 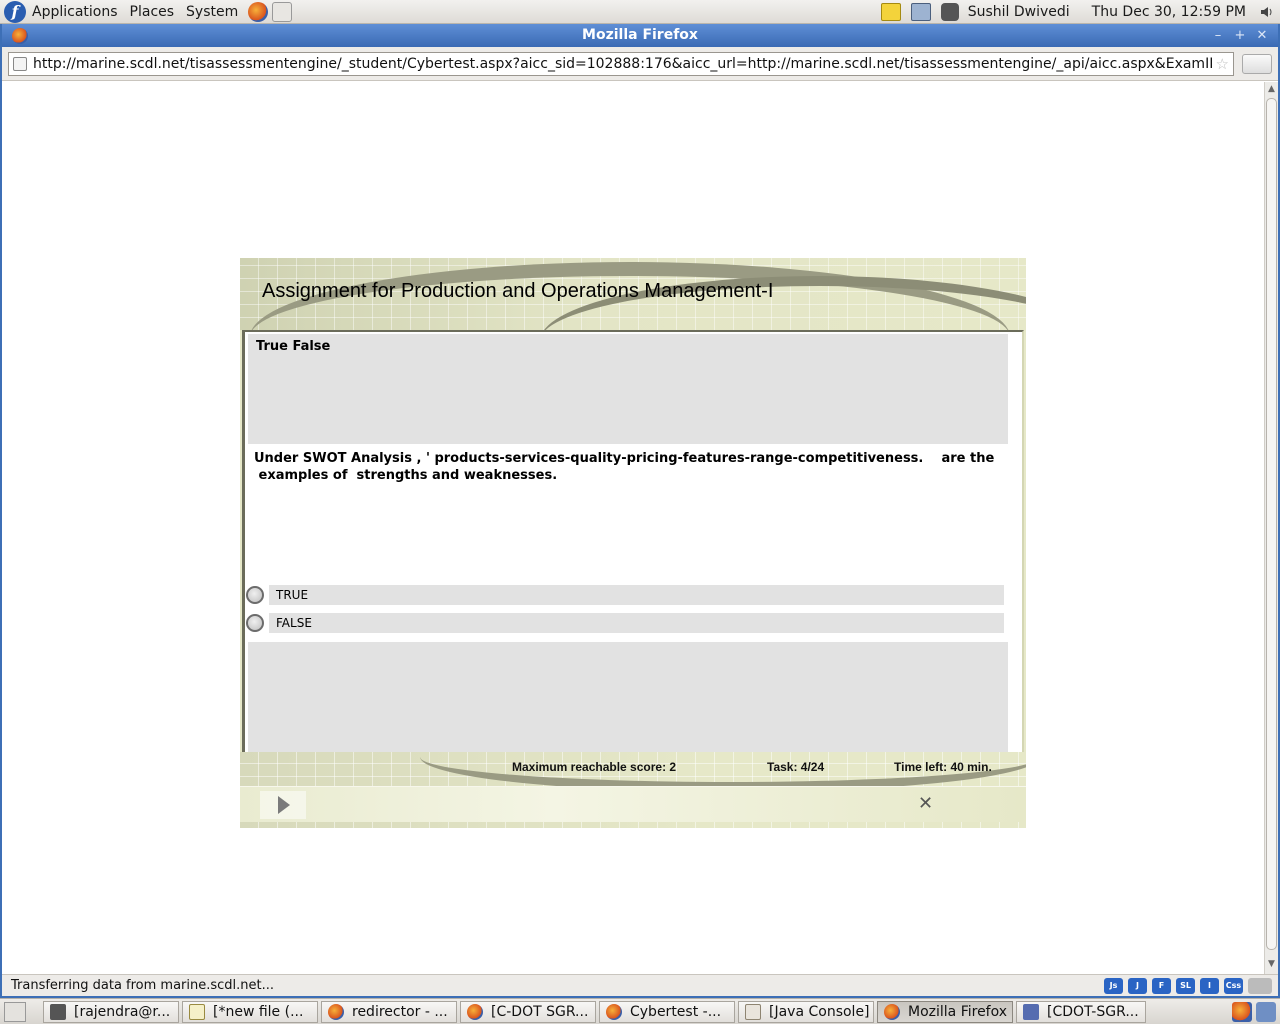 What do you see at coordinates (1209, 985) in the screenshot?
I see `images-addon-icon: I` at bounding box center [1209, 985].